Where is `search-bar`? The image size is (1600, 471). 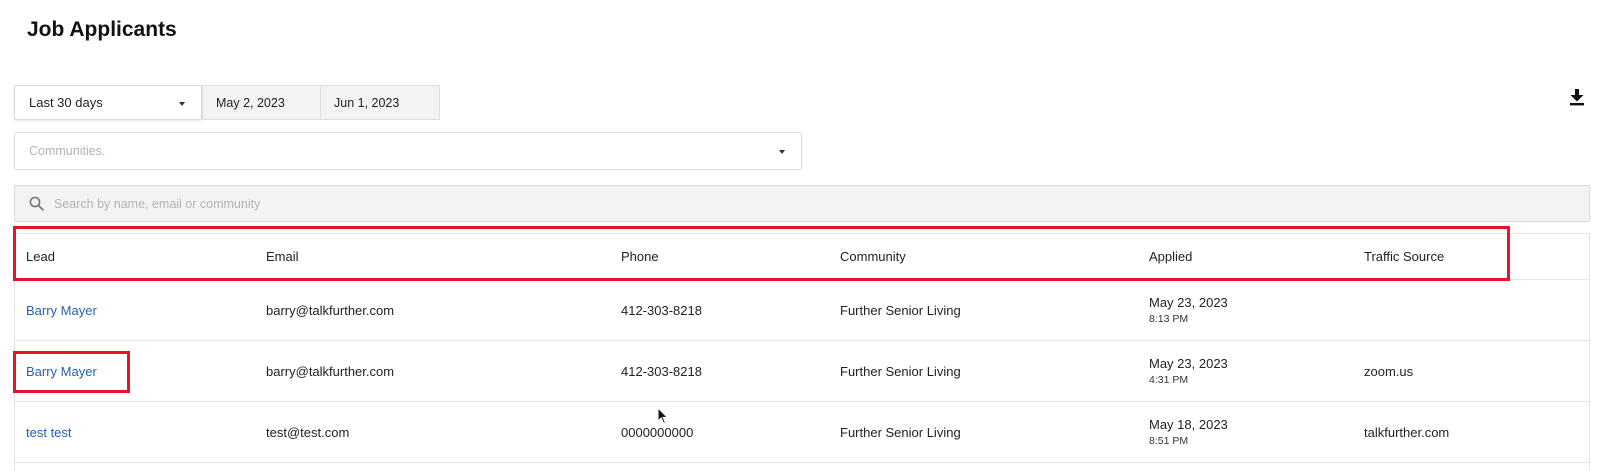 search-bar is located at coordinates (802, 203).